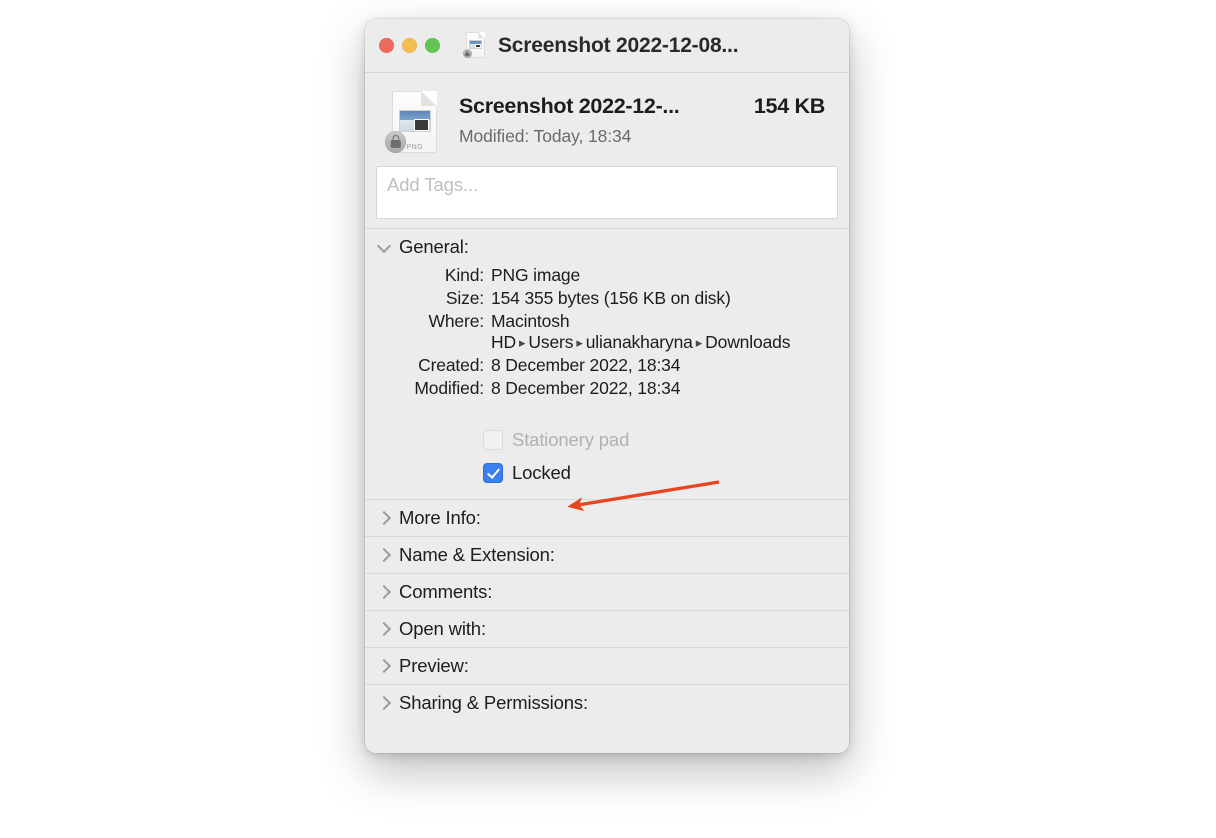 This screenshot has height=838, width=1216. What do you see at coordinates (456, 321) in the screenshot?
I see `info-label-where: Where:` at bounding box center [456, 321].